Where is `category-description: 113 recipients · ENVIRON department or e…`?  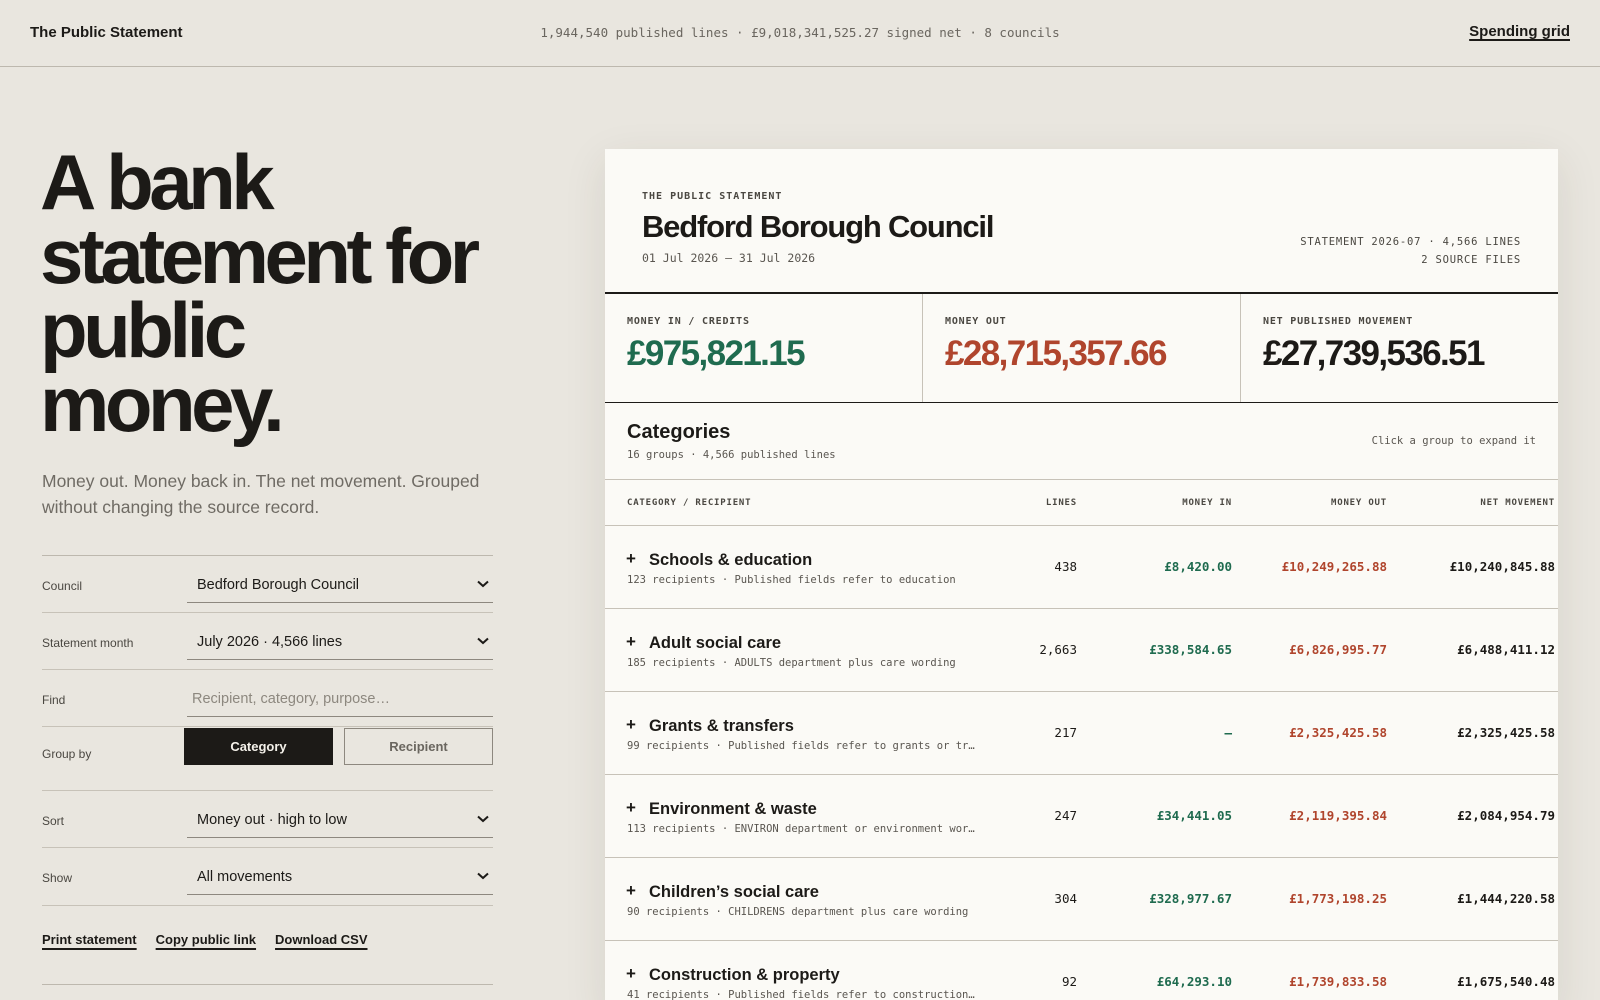
category-description: 113 recipients · ENVIRON department or e… is located at coordinates (802, 829).